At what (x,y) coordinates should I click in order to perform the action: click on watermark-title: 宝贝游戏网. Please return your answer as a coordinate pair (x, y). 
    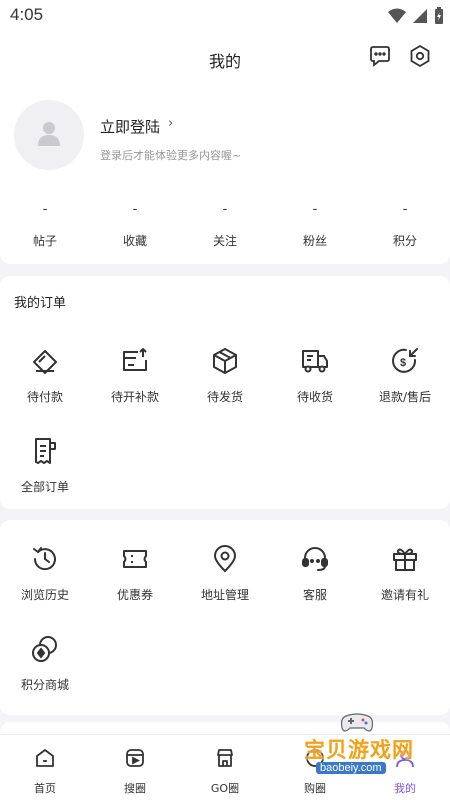
    Looking at the image, I should click on (359, 750).